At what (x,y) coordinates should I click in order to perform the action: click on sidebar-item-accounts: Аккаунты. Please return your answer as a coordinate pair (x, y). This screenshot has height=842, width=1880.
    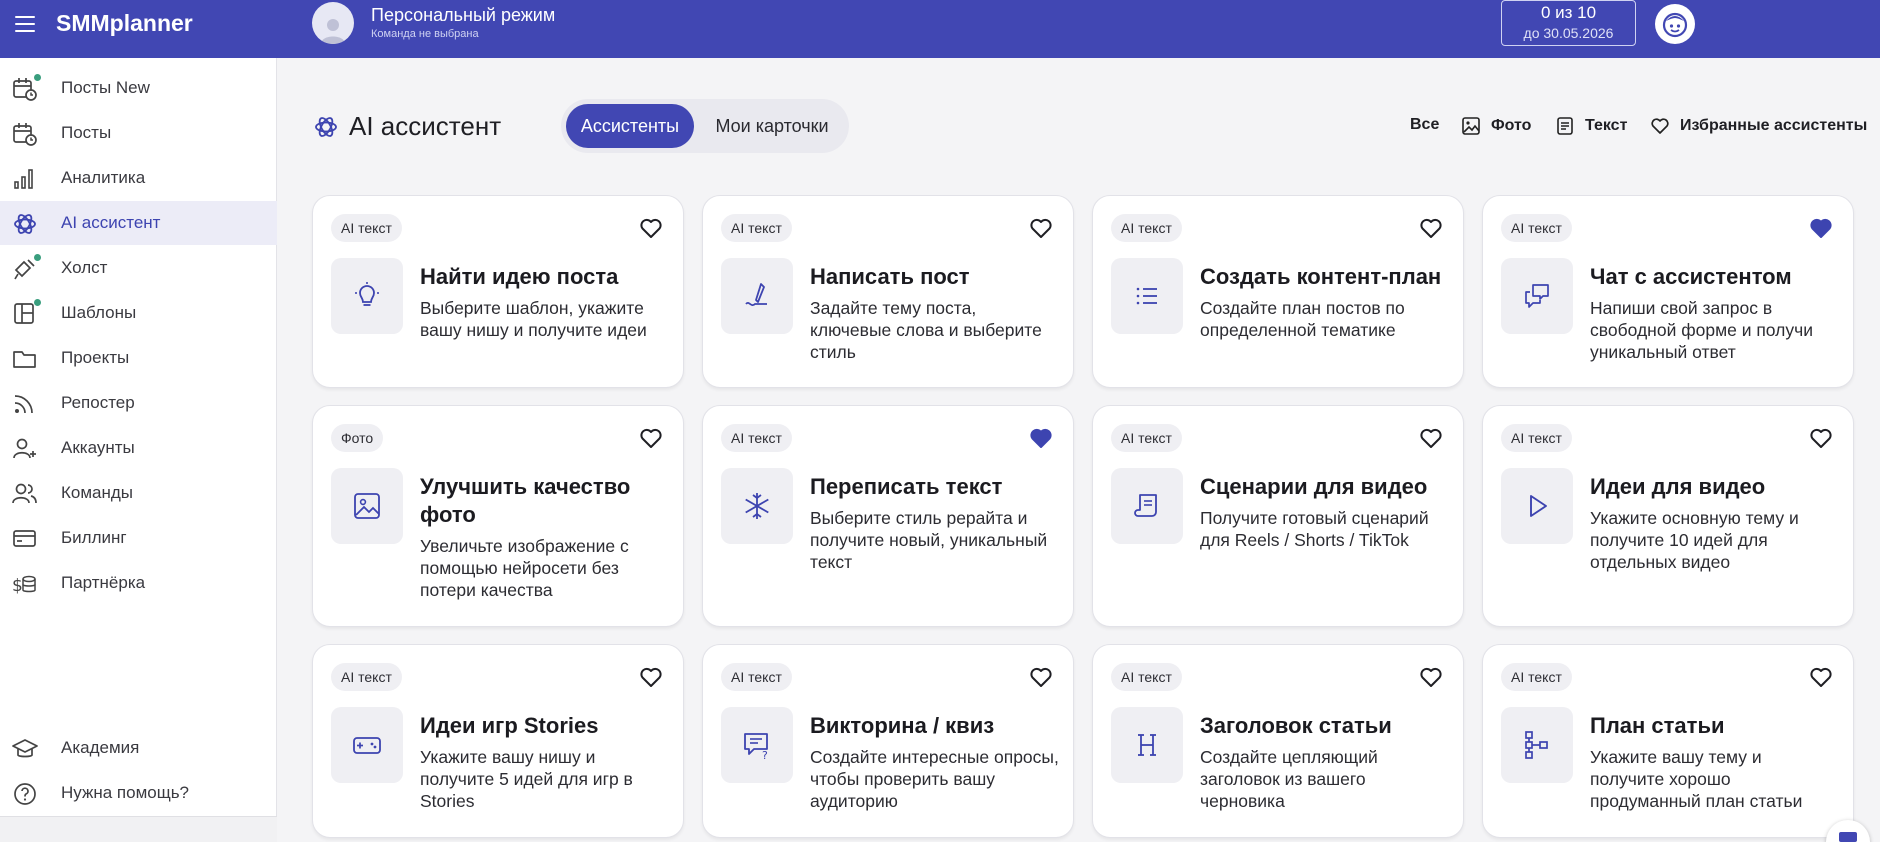
    Looking at the image, I should click on (138, 448).